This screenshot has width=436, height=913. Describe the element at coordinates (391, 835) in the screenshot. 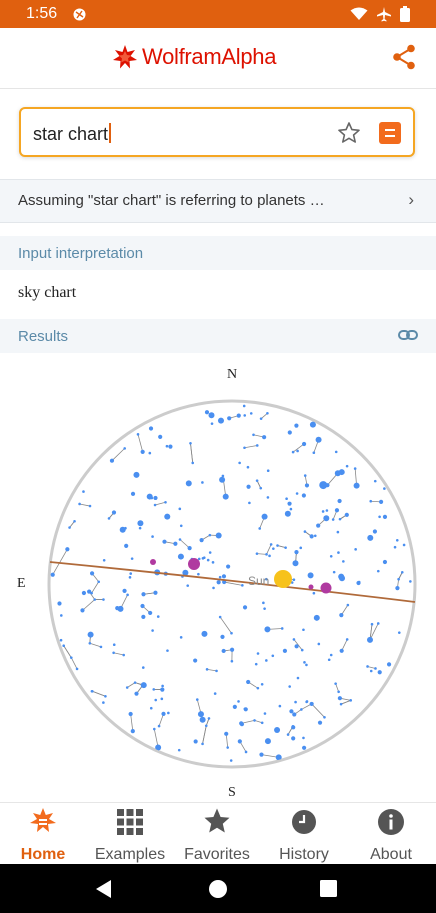

I see `nav-about: About` at that location.